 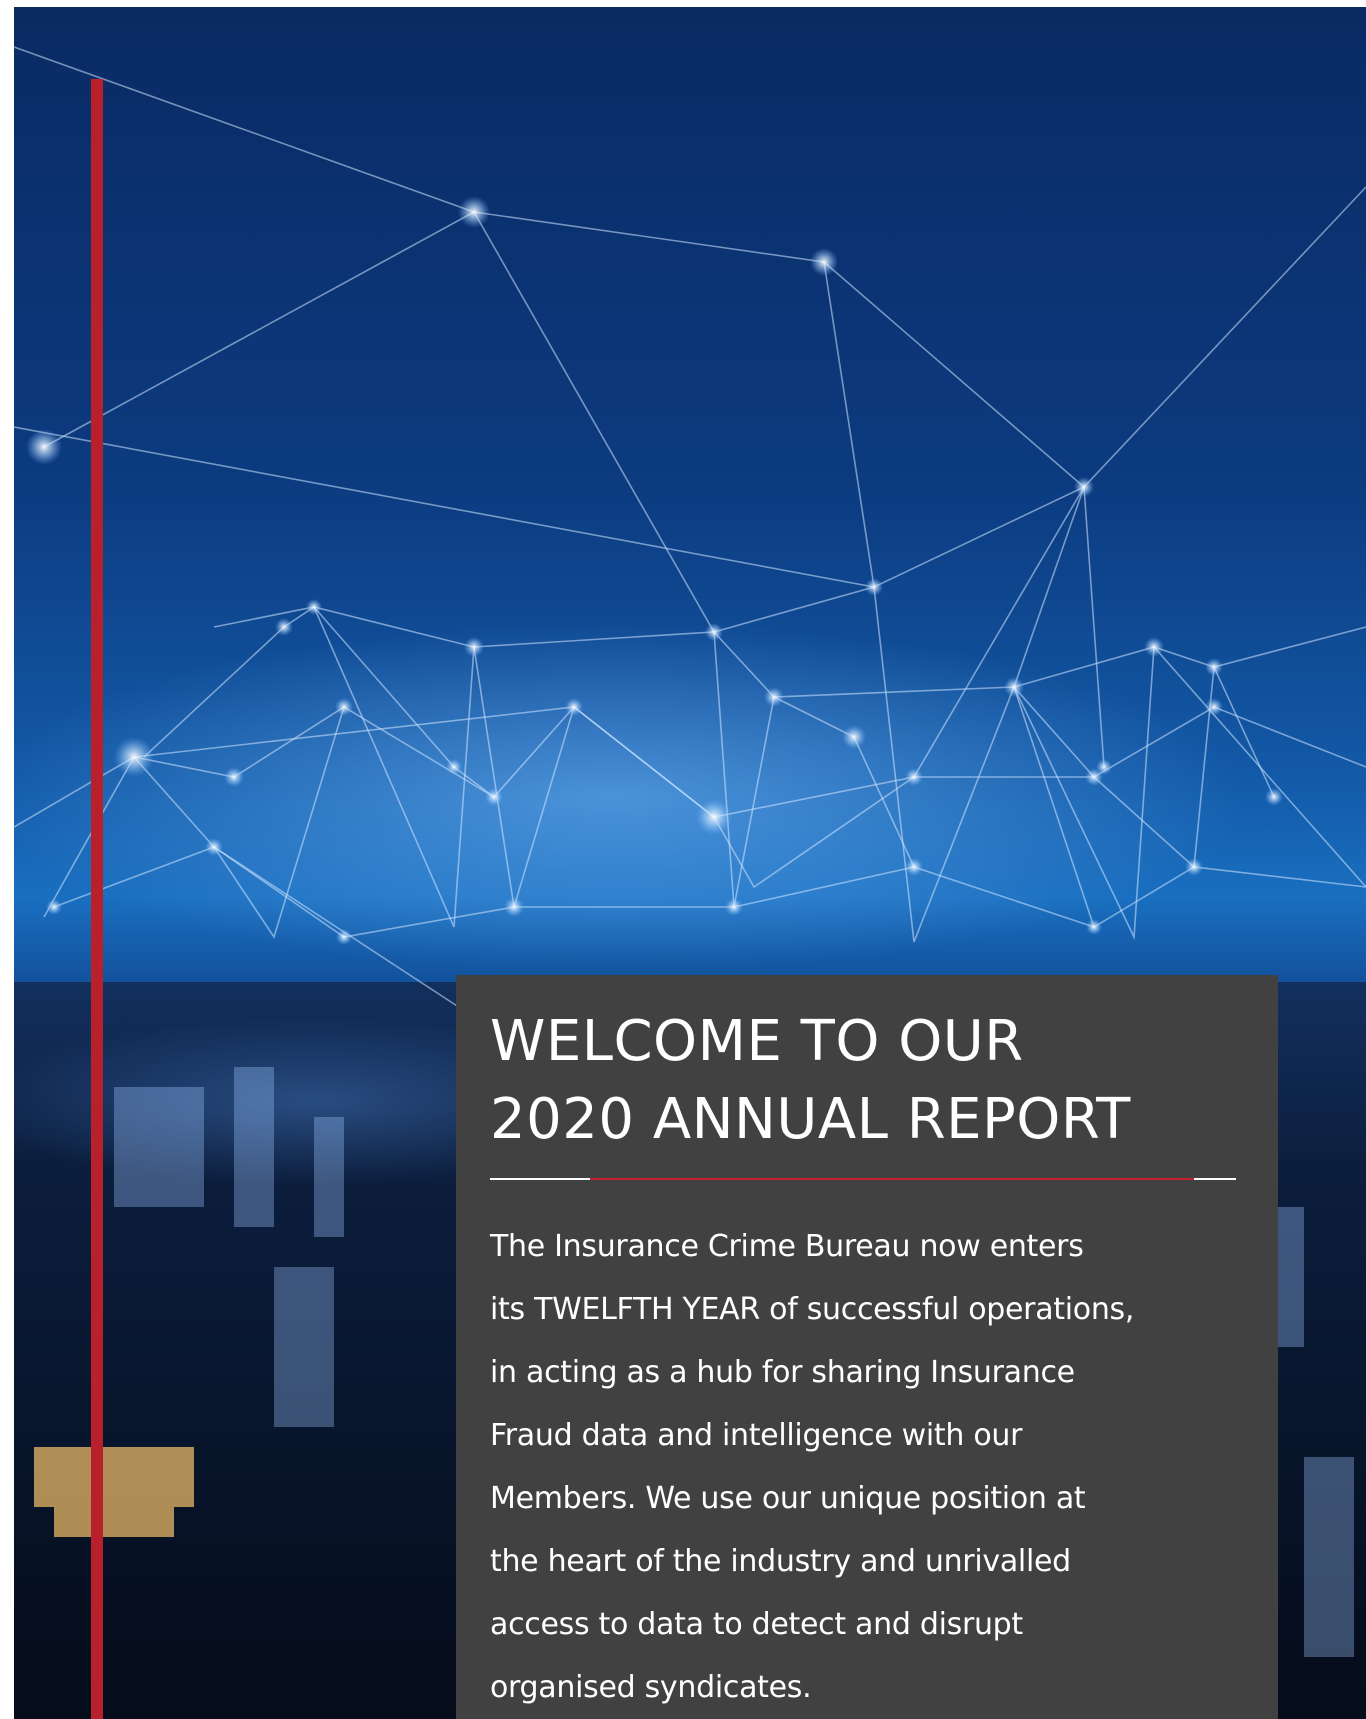 I want to click on accent-red-bar, so click(x=97, y=899).